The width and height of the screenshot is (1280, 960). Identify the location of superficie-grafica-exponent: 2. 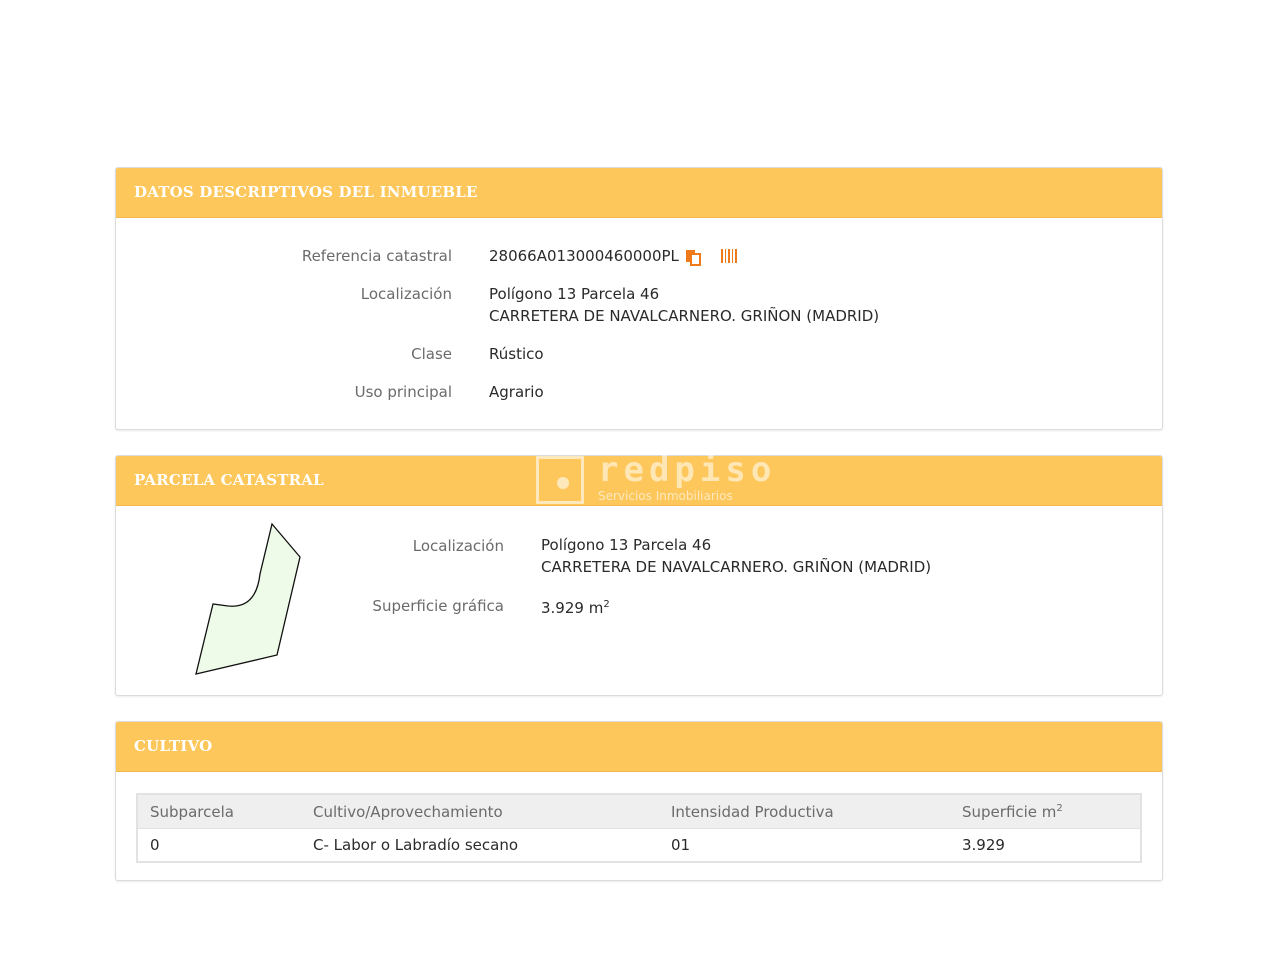
(606, 604).